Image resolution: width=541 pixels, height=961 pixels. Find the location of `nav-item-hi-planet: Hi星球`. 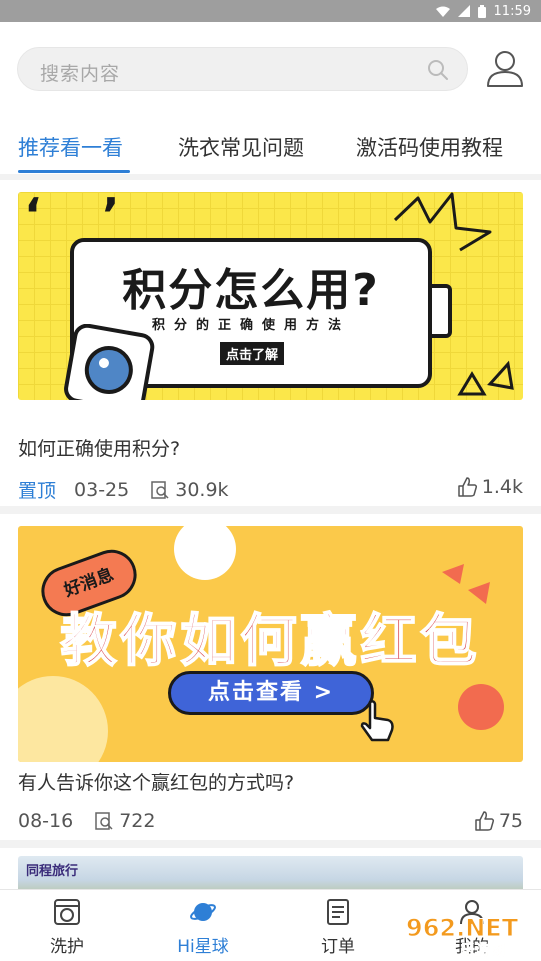

nav-item-hi-planet: Hi星球 is located at coordinates (203, 925).